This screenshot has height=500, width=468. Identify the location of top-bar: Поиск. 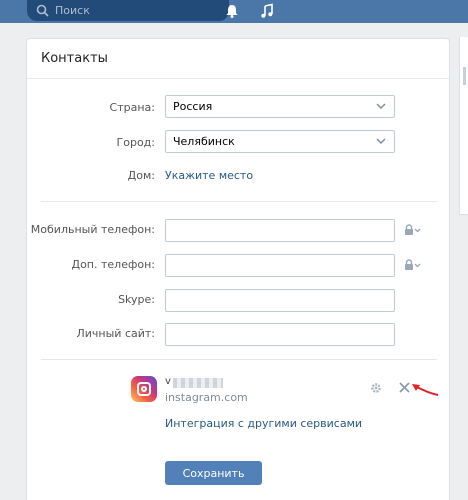
(234, 11).